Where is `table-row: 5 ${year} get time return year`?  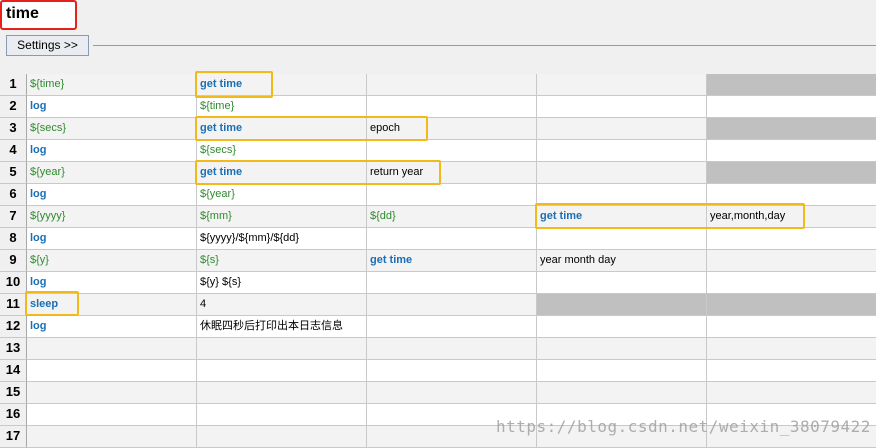
table-row: 5 ${year} get time return year is located at coordinates (438, 173).